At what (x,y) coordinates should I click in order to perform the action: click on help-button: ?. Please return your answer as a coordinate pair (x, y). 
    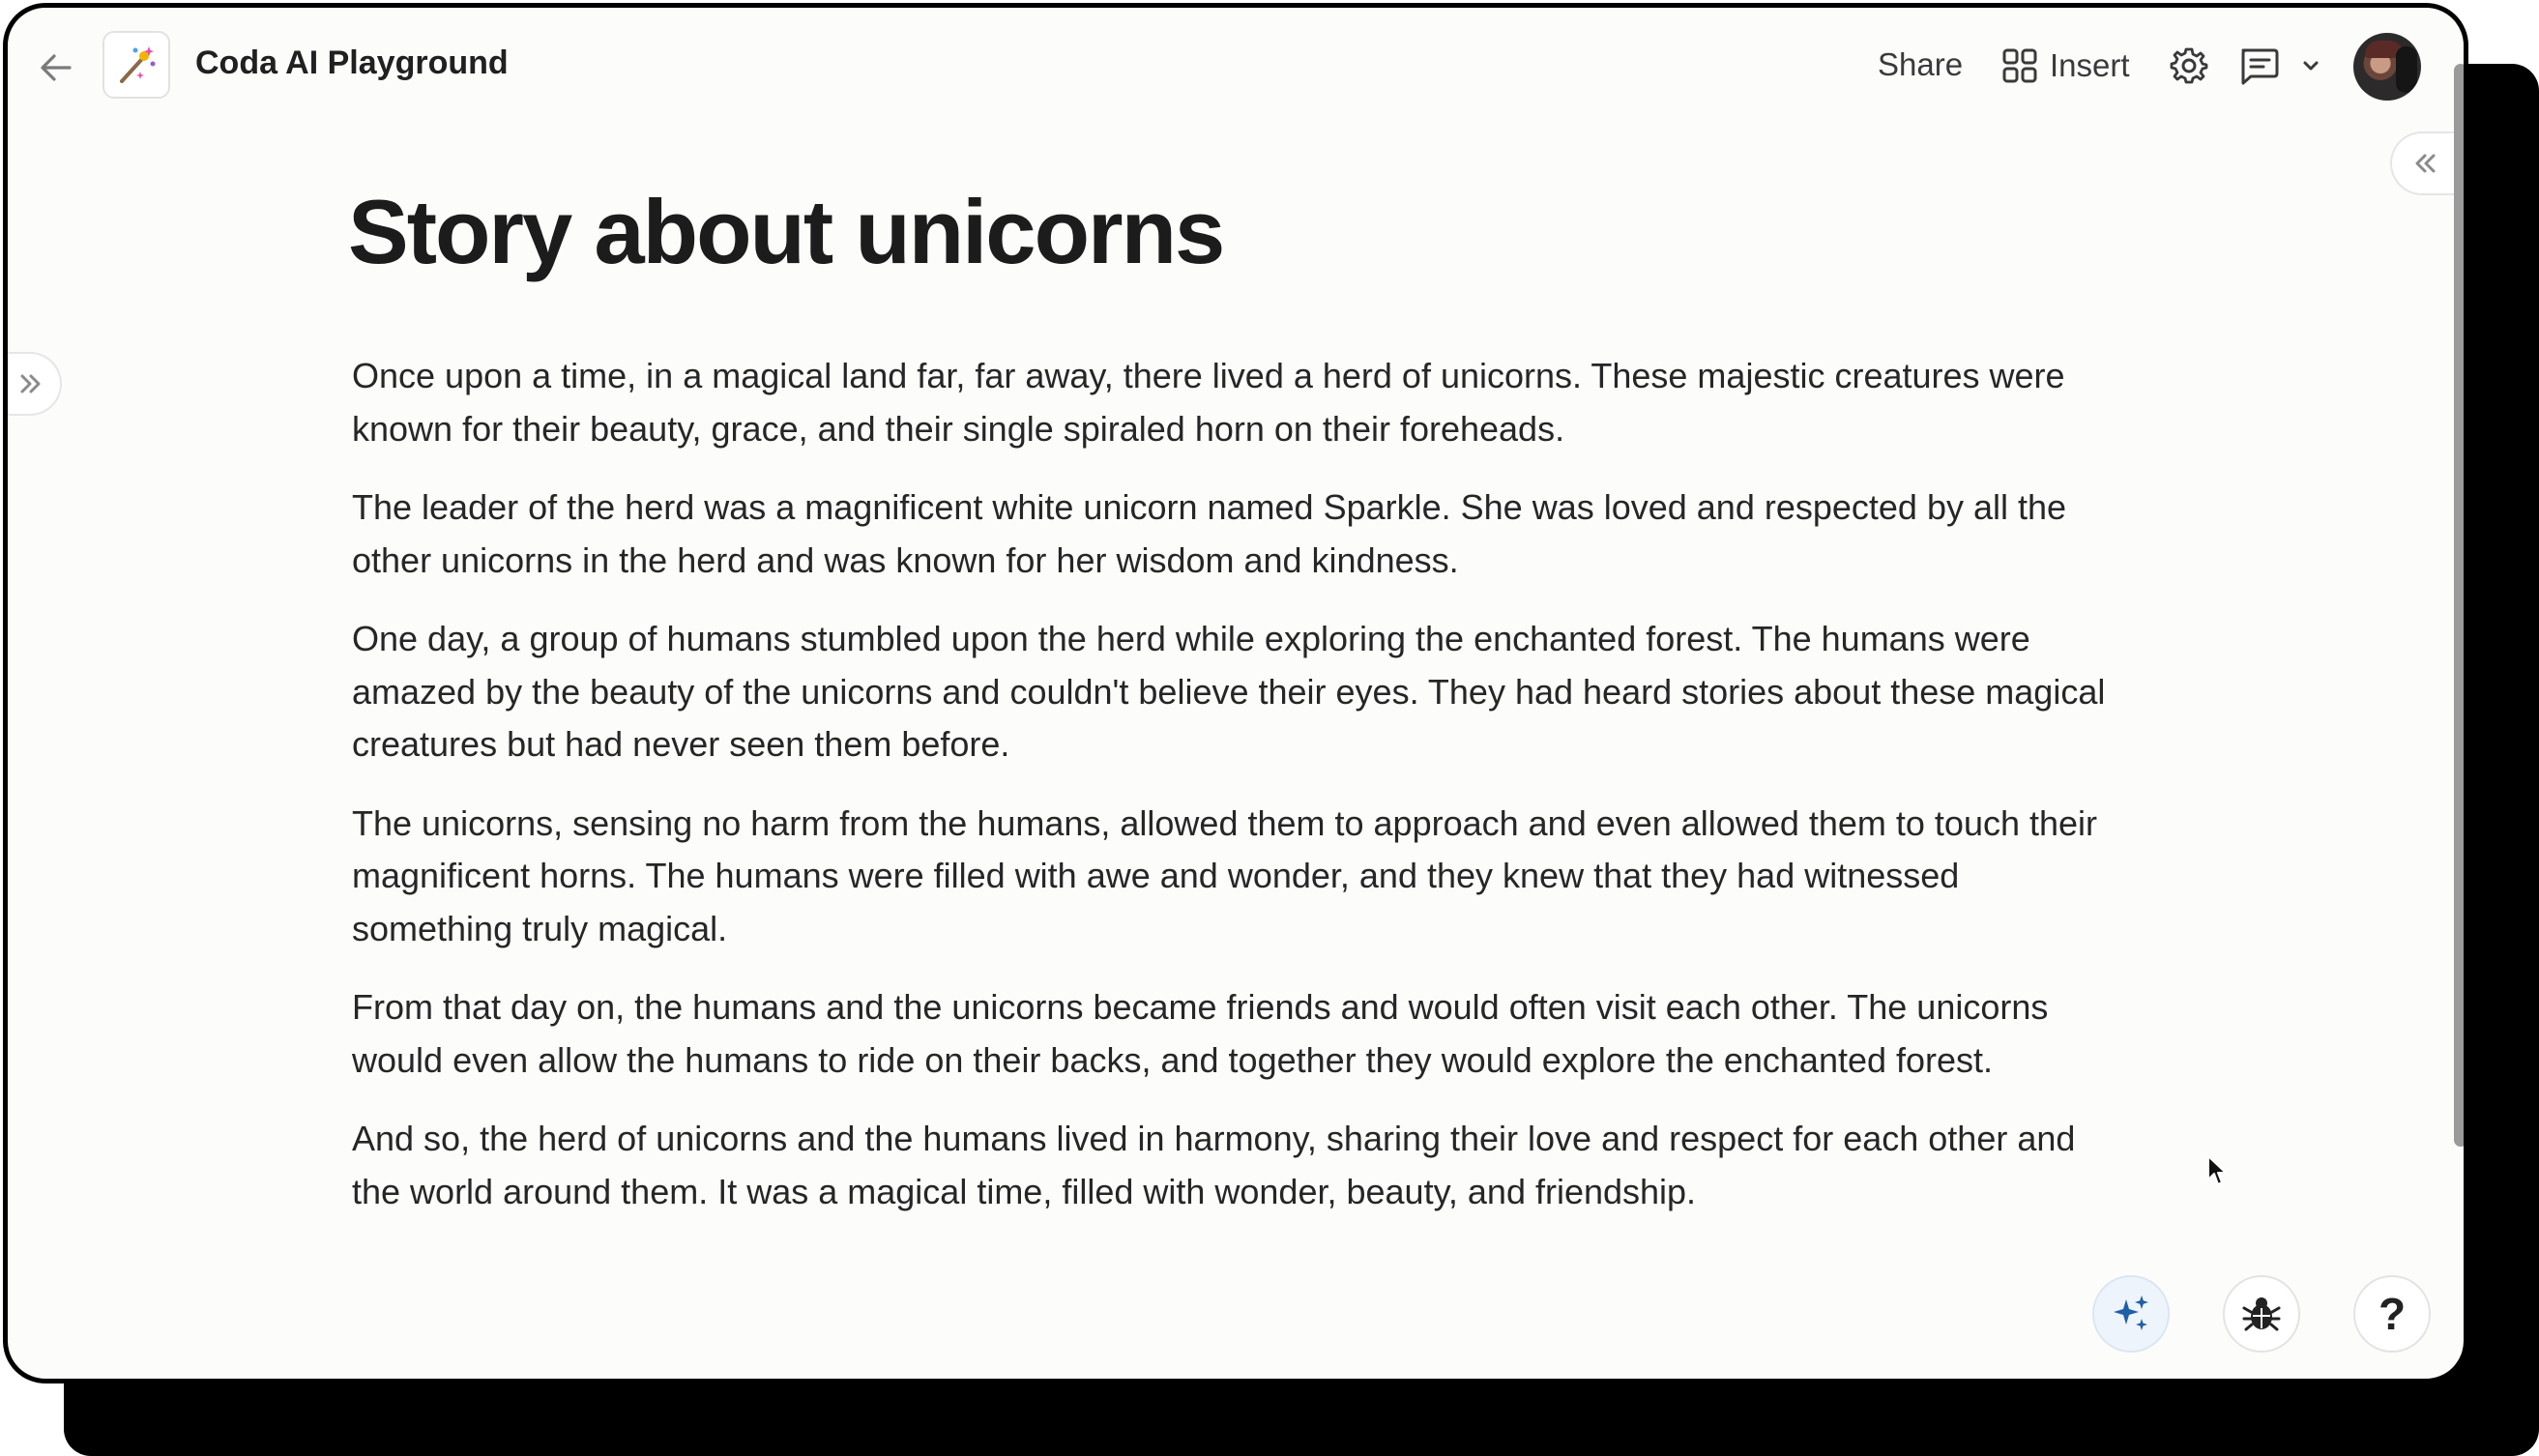
    Looking at the image, I should click on (2392, 1314).